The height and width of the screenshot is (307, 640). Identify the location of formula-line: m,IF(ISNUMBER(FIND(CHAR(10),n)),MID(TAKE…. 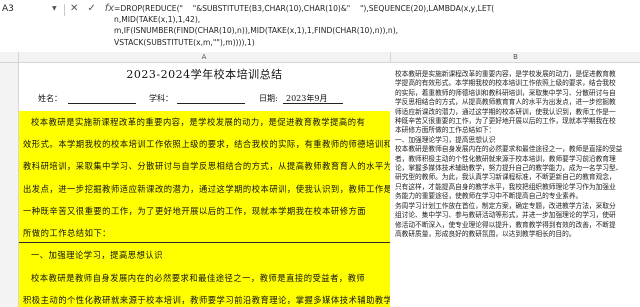
(256, 31).